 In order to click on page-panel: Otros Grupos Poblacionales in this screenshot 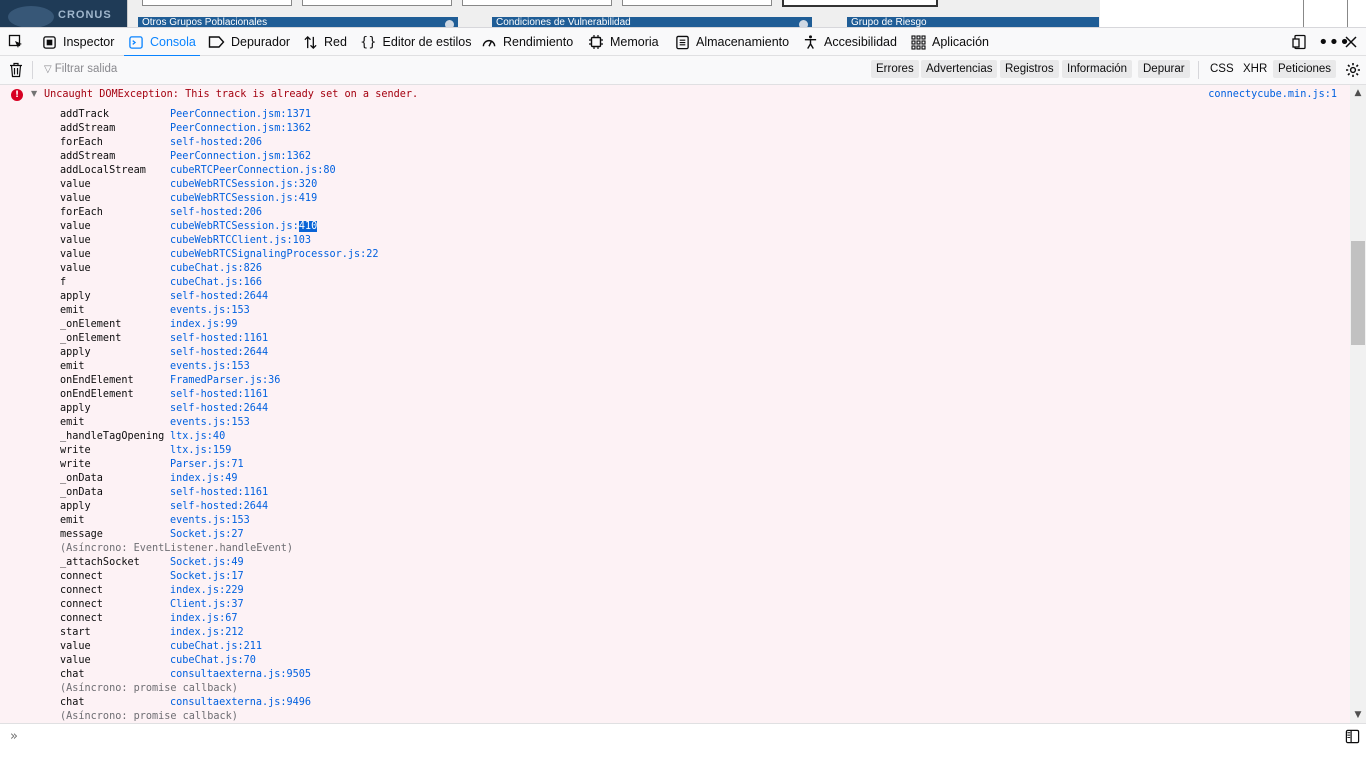, I will do `click(298, 22)`.